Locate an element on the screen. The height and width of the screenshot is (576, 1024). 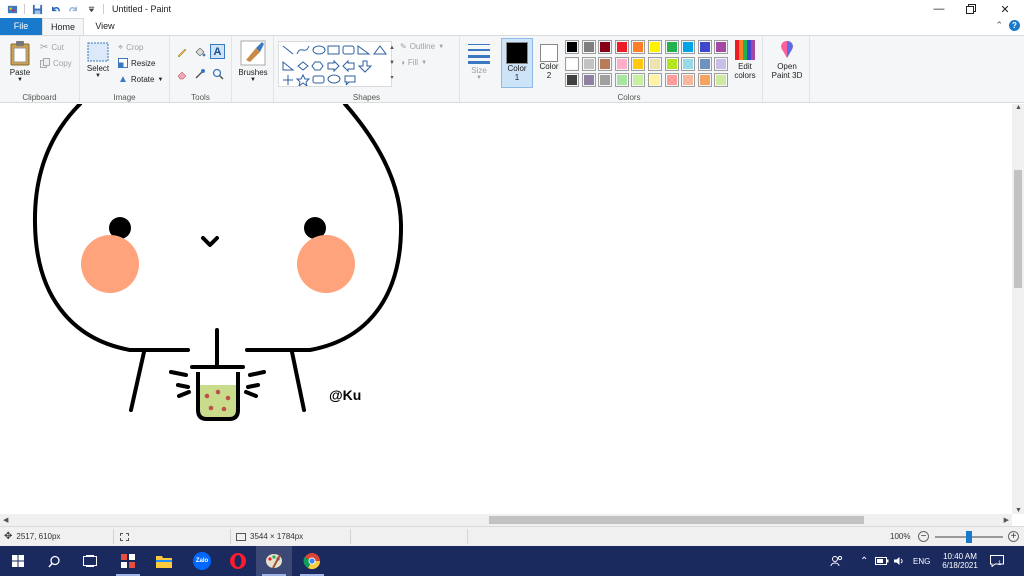
select-button: Select ▼ is located at coordinates (98, 60).